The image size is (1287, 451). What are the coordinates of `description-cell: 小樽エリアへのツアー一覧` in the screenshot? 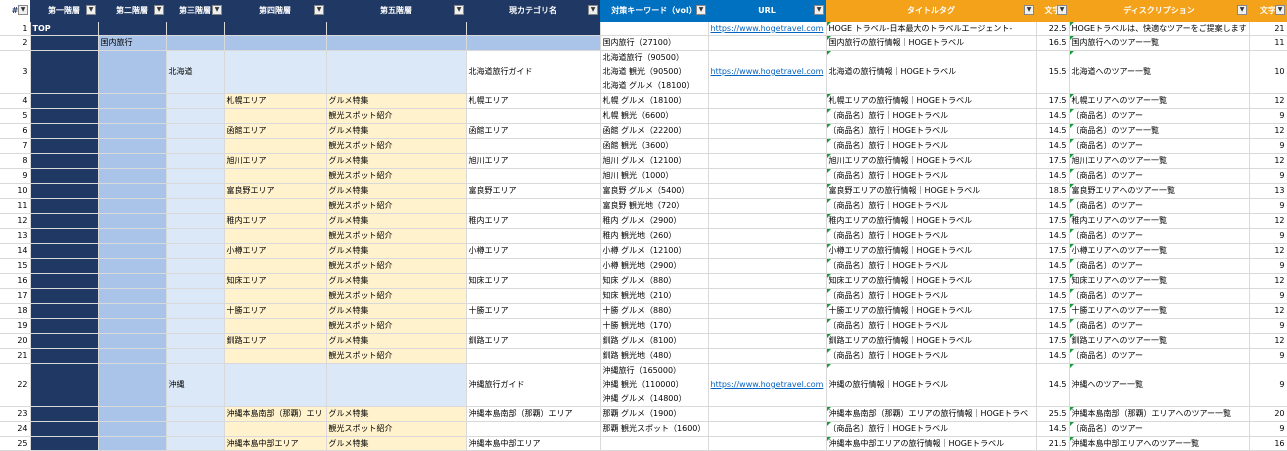 It's located at (1159, 251).